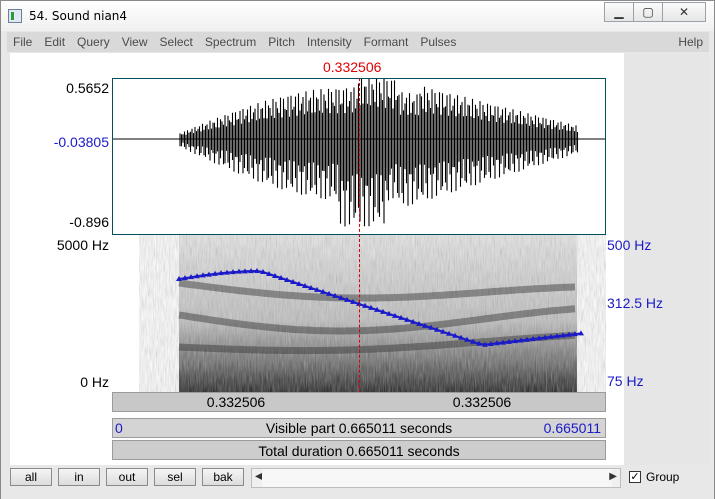 The height and width of the screenshot is (499, 715). What do you see at coordinates (281, 42) in the screenshot?
I see `menu-pitch: Pitch` at bounding box center [281, 42].